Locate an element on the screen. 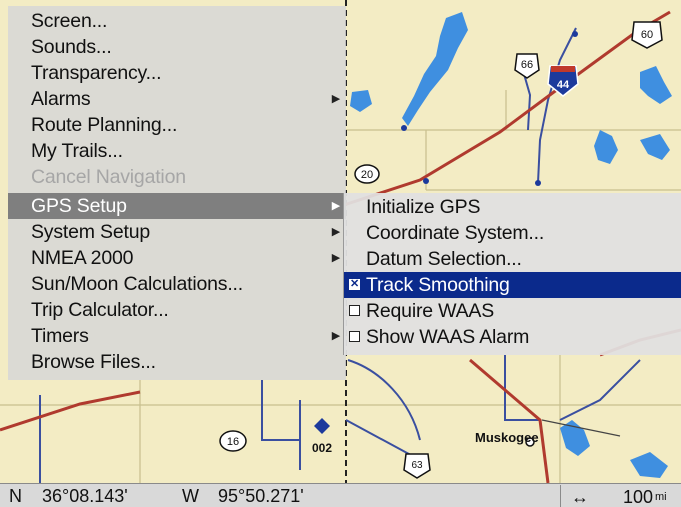  menu-item-timers: Timers ▶ is located at coordinates (177, 336).